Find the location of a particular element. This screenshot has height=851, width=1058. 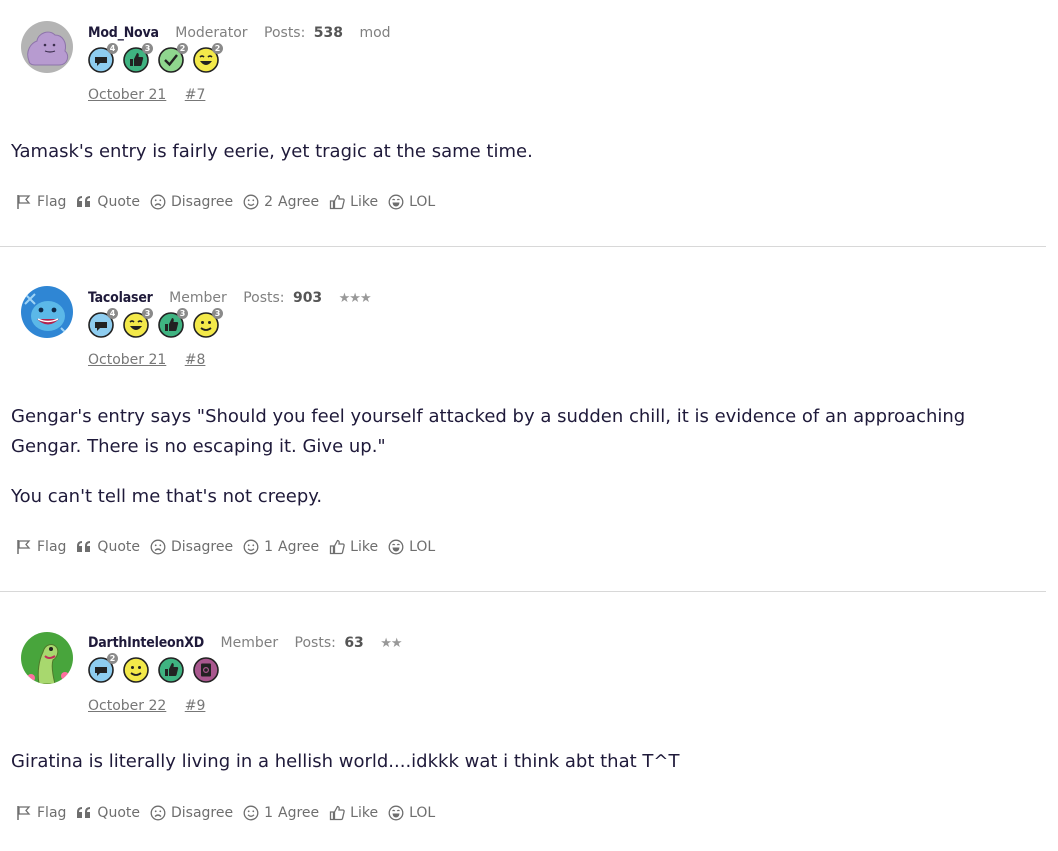

post-dateline: October 21 #8 is located at coordinates (146, 360).